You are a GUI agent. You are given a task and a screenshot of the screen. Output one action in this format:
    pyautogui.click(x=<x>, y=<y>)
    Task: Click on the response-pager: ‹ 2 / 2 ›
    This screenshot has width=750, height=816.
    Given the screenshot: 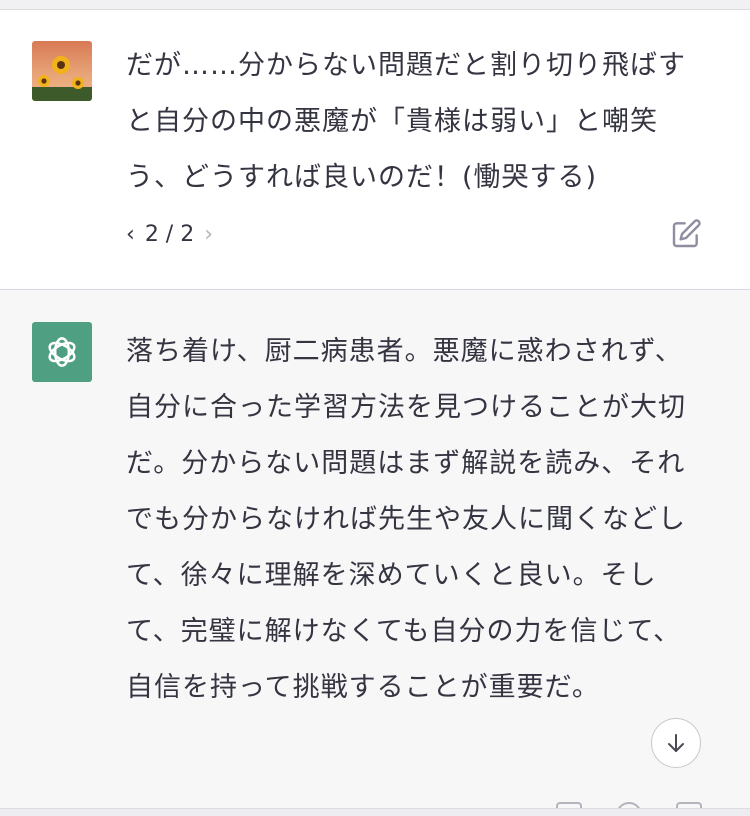 What is the action you would take?
    pyautogui.click(x=169, y=234)
    